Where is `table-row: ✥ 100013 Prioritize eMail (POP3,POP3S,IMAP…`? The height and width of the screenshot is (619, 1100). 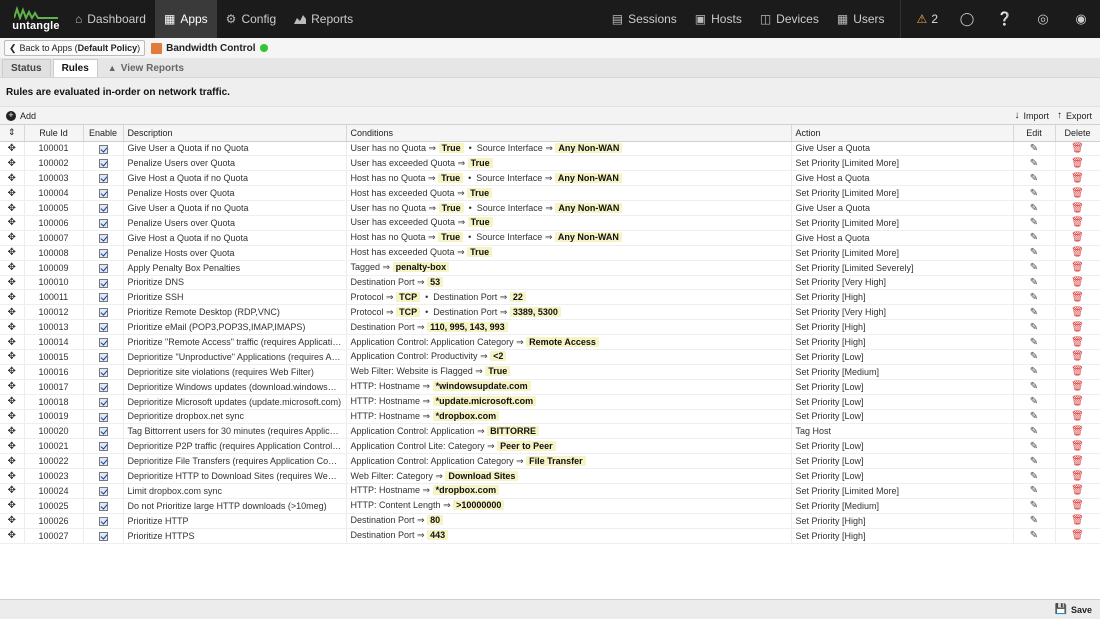
table-row: ✥ 100013 Prioritize eMail (POP3,POP3S,IMAP… is located at coordinates (550, 327).